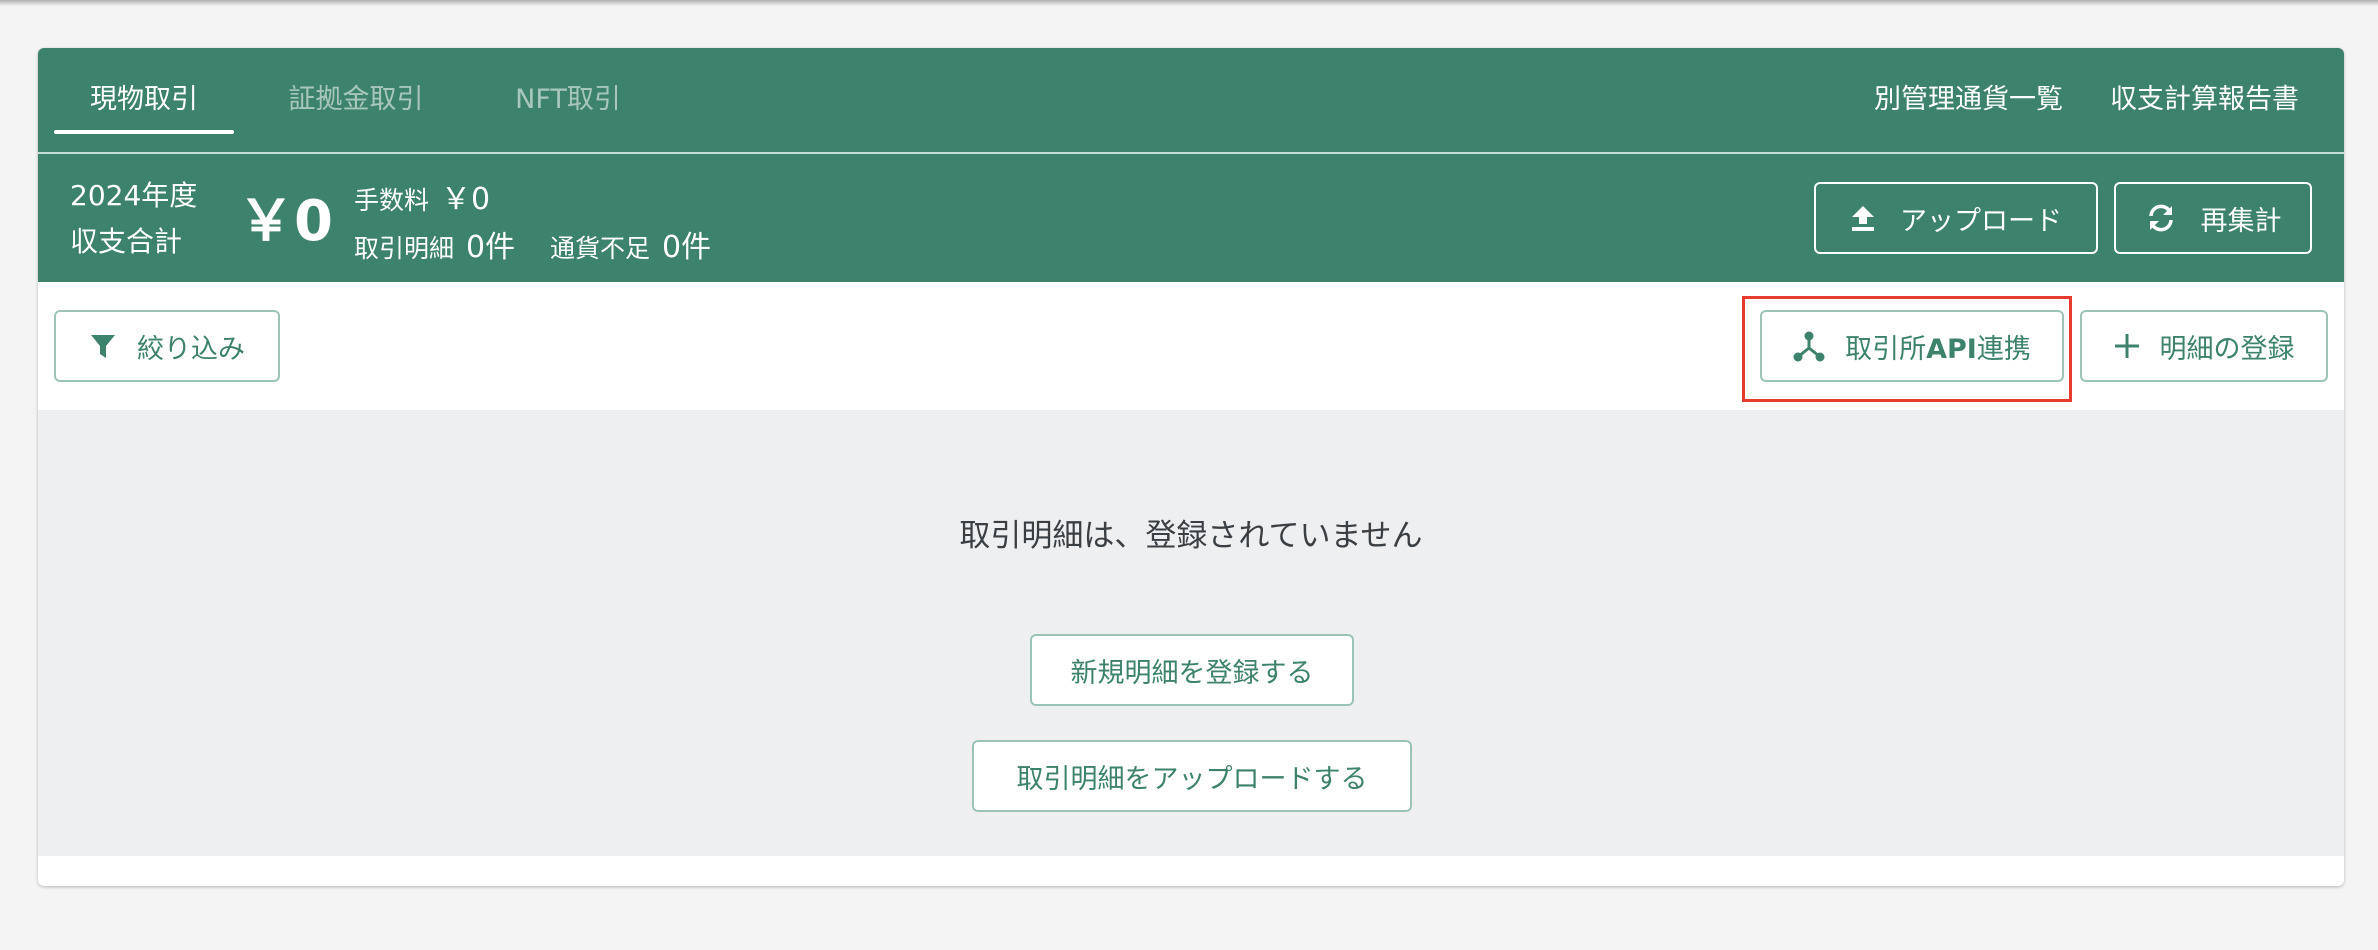  I want to click on shortage-label: 通貨不足, so click(600, 248).